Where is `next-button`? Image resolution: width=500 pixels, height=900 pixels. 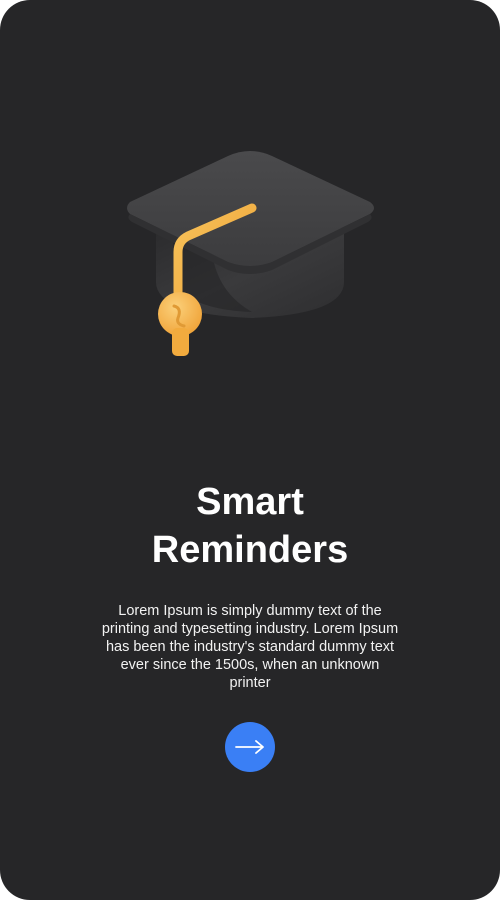 next-button is located at coordinates (250, 747).